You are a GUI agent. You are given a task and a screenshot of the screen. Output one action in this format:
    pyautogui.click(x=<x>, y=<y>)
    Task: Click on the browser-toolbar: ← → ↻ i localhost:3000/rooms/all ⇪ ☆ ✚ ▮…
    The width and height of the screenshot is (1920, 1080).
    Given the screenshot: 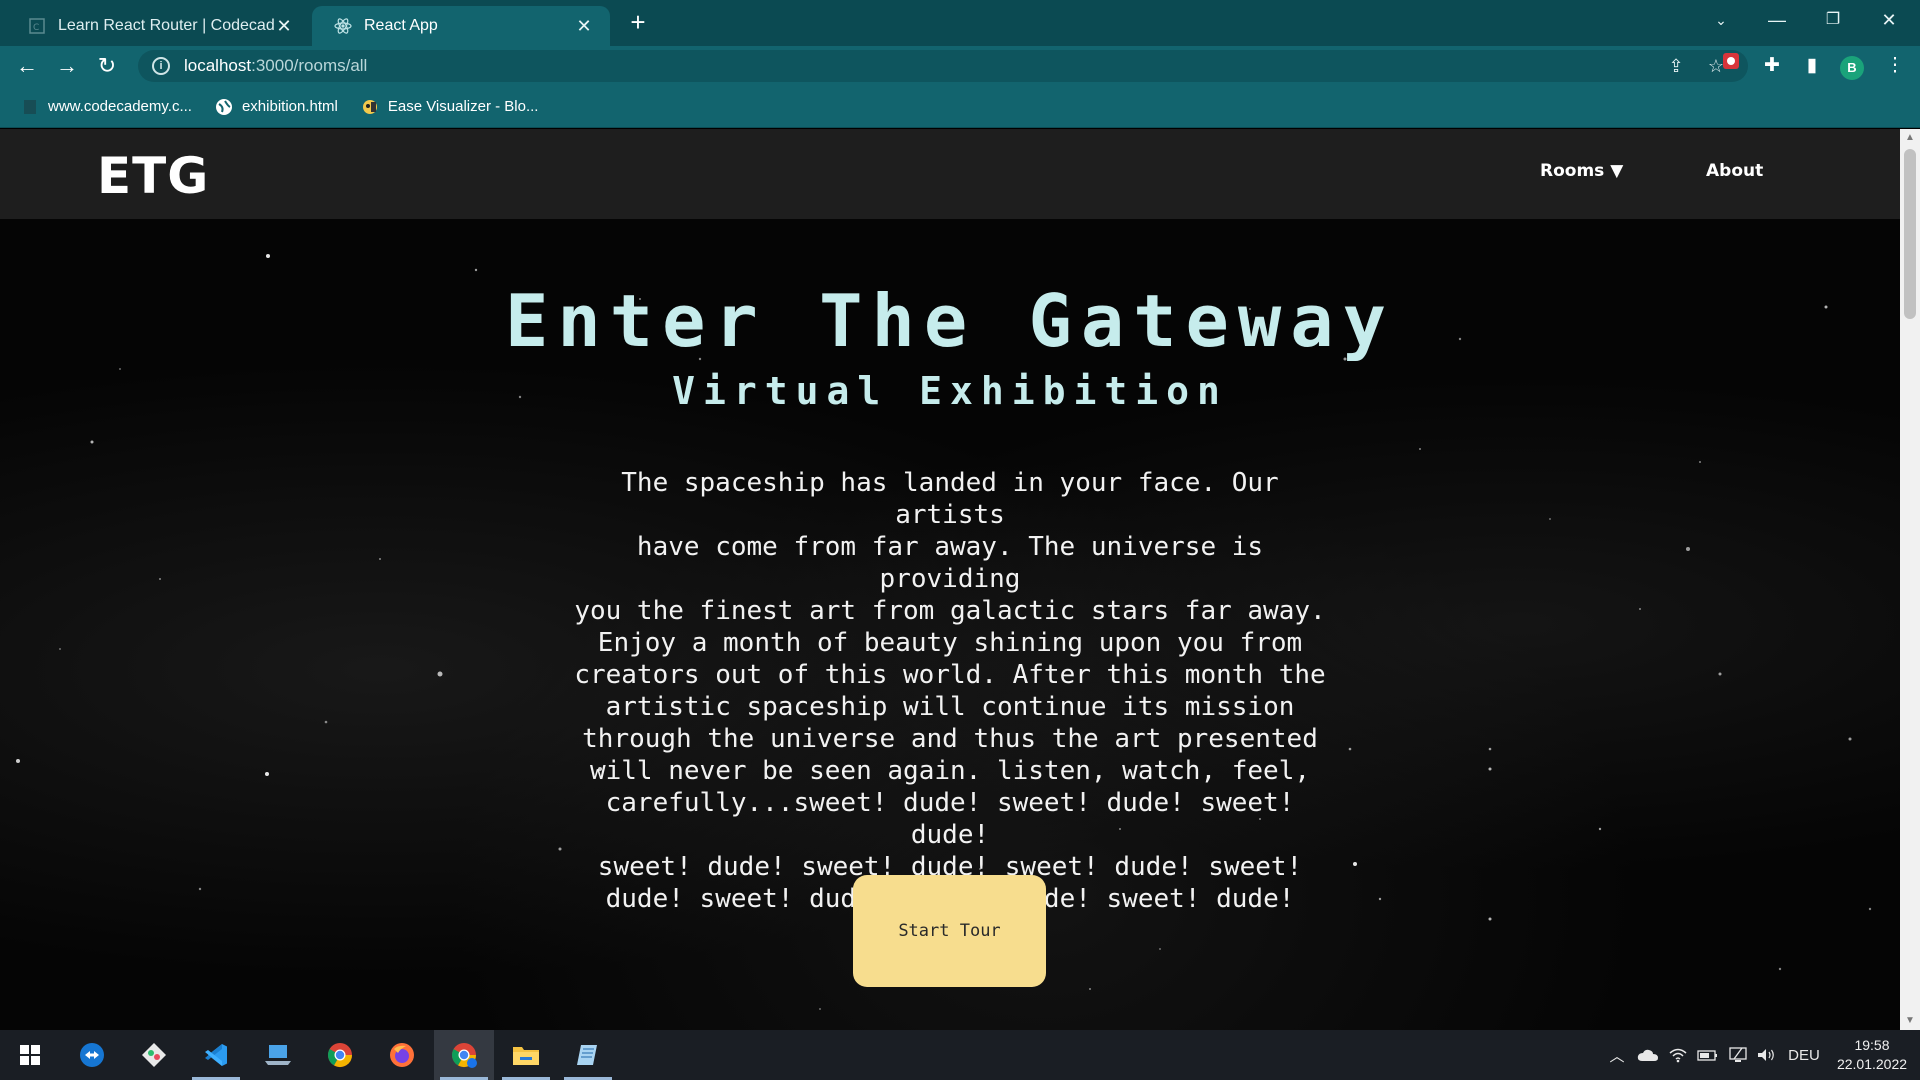 What is the action you would take?
    pyautogui.click(x=960, y=66)
    